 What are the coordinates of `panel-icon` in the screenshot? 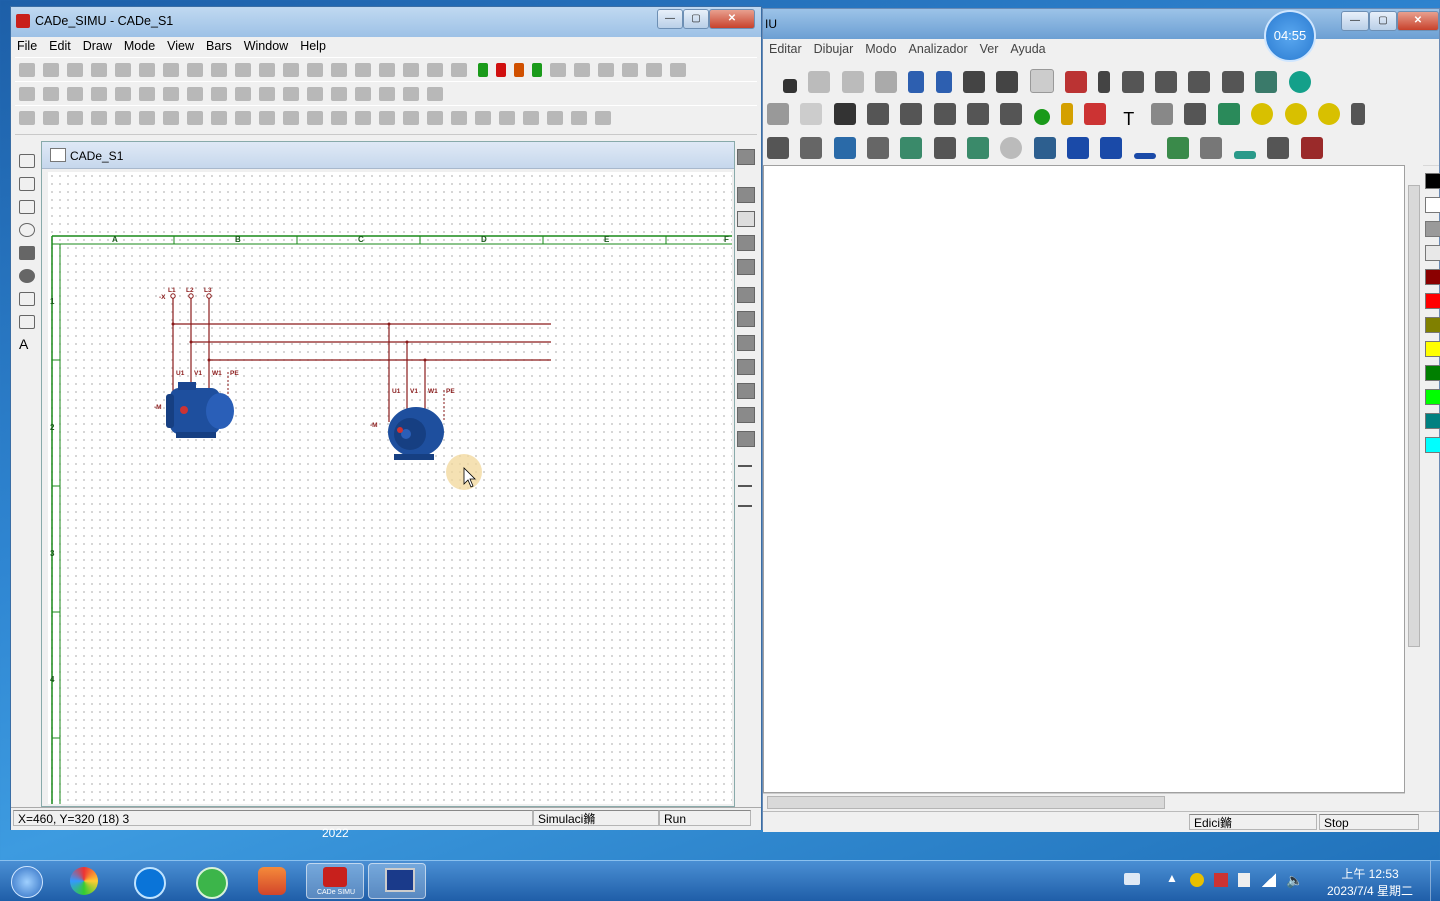 It's located at (1044, 148).